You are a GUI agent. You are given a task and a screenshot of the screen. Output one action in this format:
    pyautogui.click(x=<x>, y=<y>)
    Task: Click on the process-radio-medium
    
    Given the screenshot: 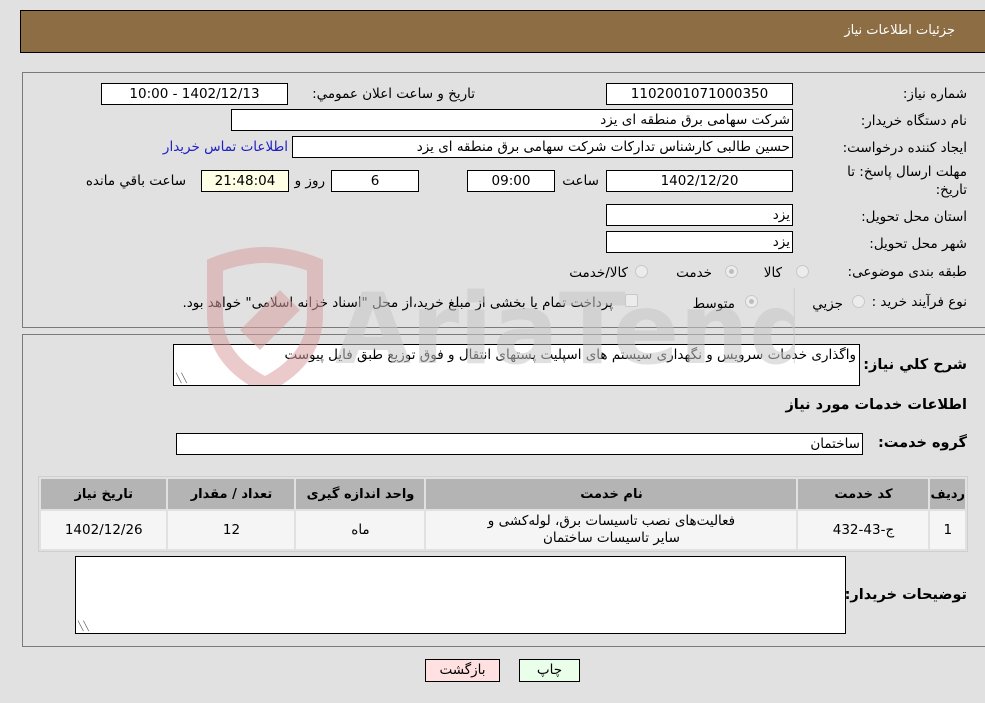 What is the action you would take?
    pyautogui.click(x=751, y=301)
    